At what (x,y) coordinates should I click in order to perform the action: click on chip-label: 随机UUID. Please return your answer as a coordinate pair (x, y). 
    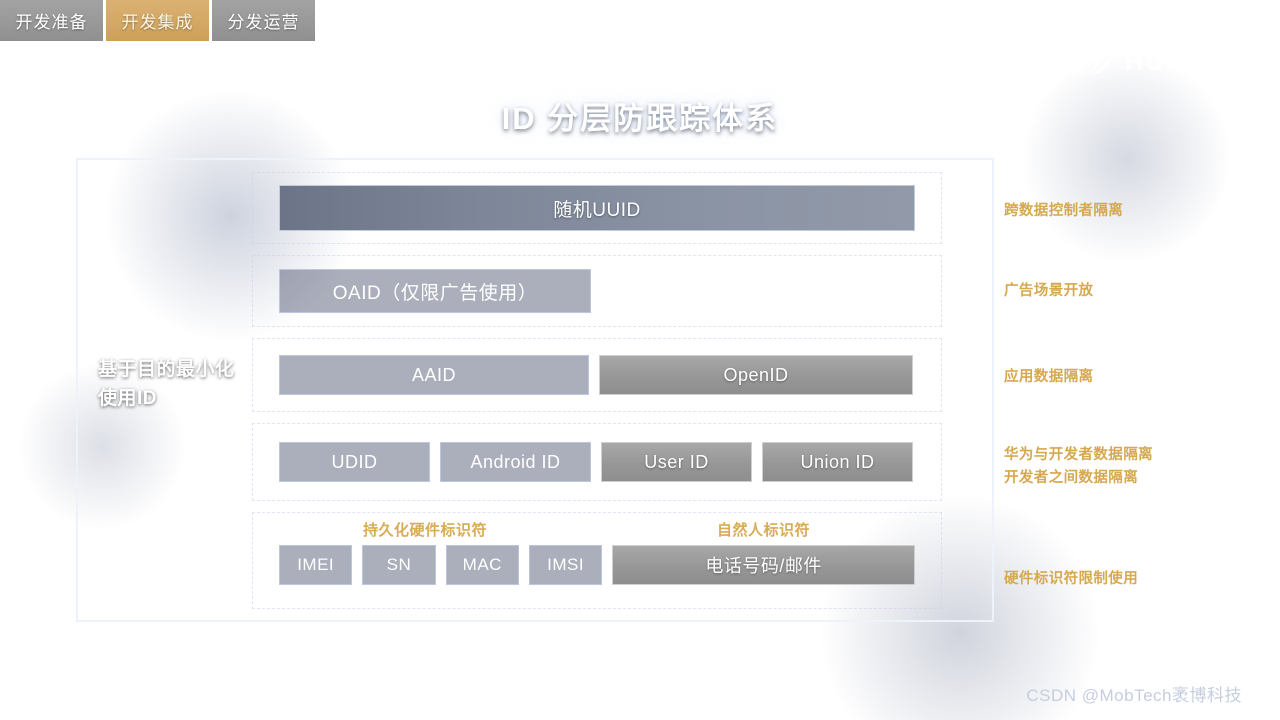
    Looking at the image, I should click on (597, 210).